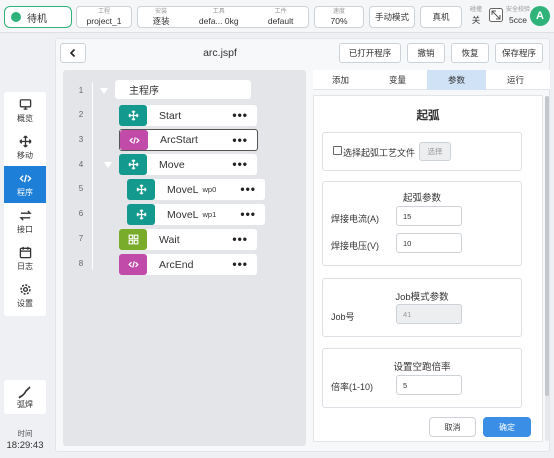 This screenshot has width=554, height=458. Describe the element at coordinates (176, 264) in the screenshot. I see `node-label: ArcEnd` at that location.